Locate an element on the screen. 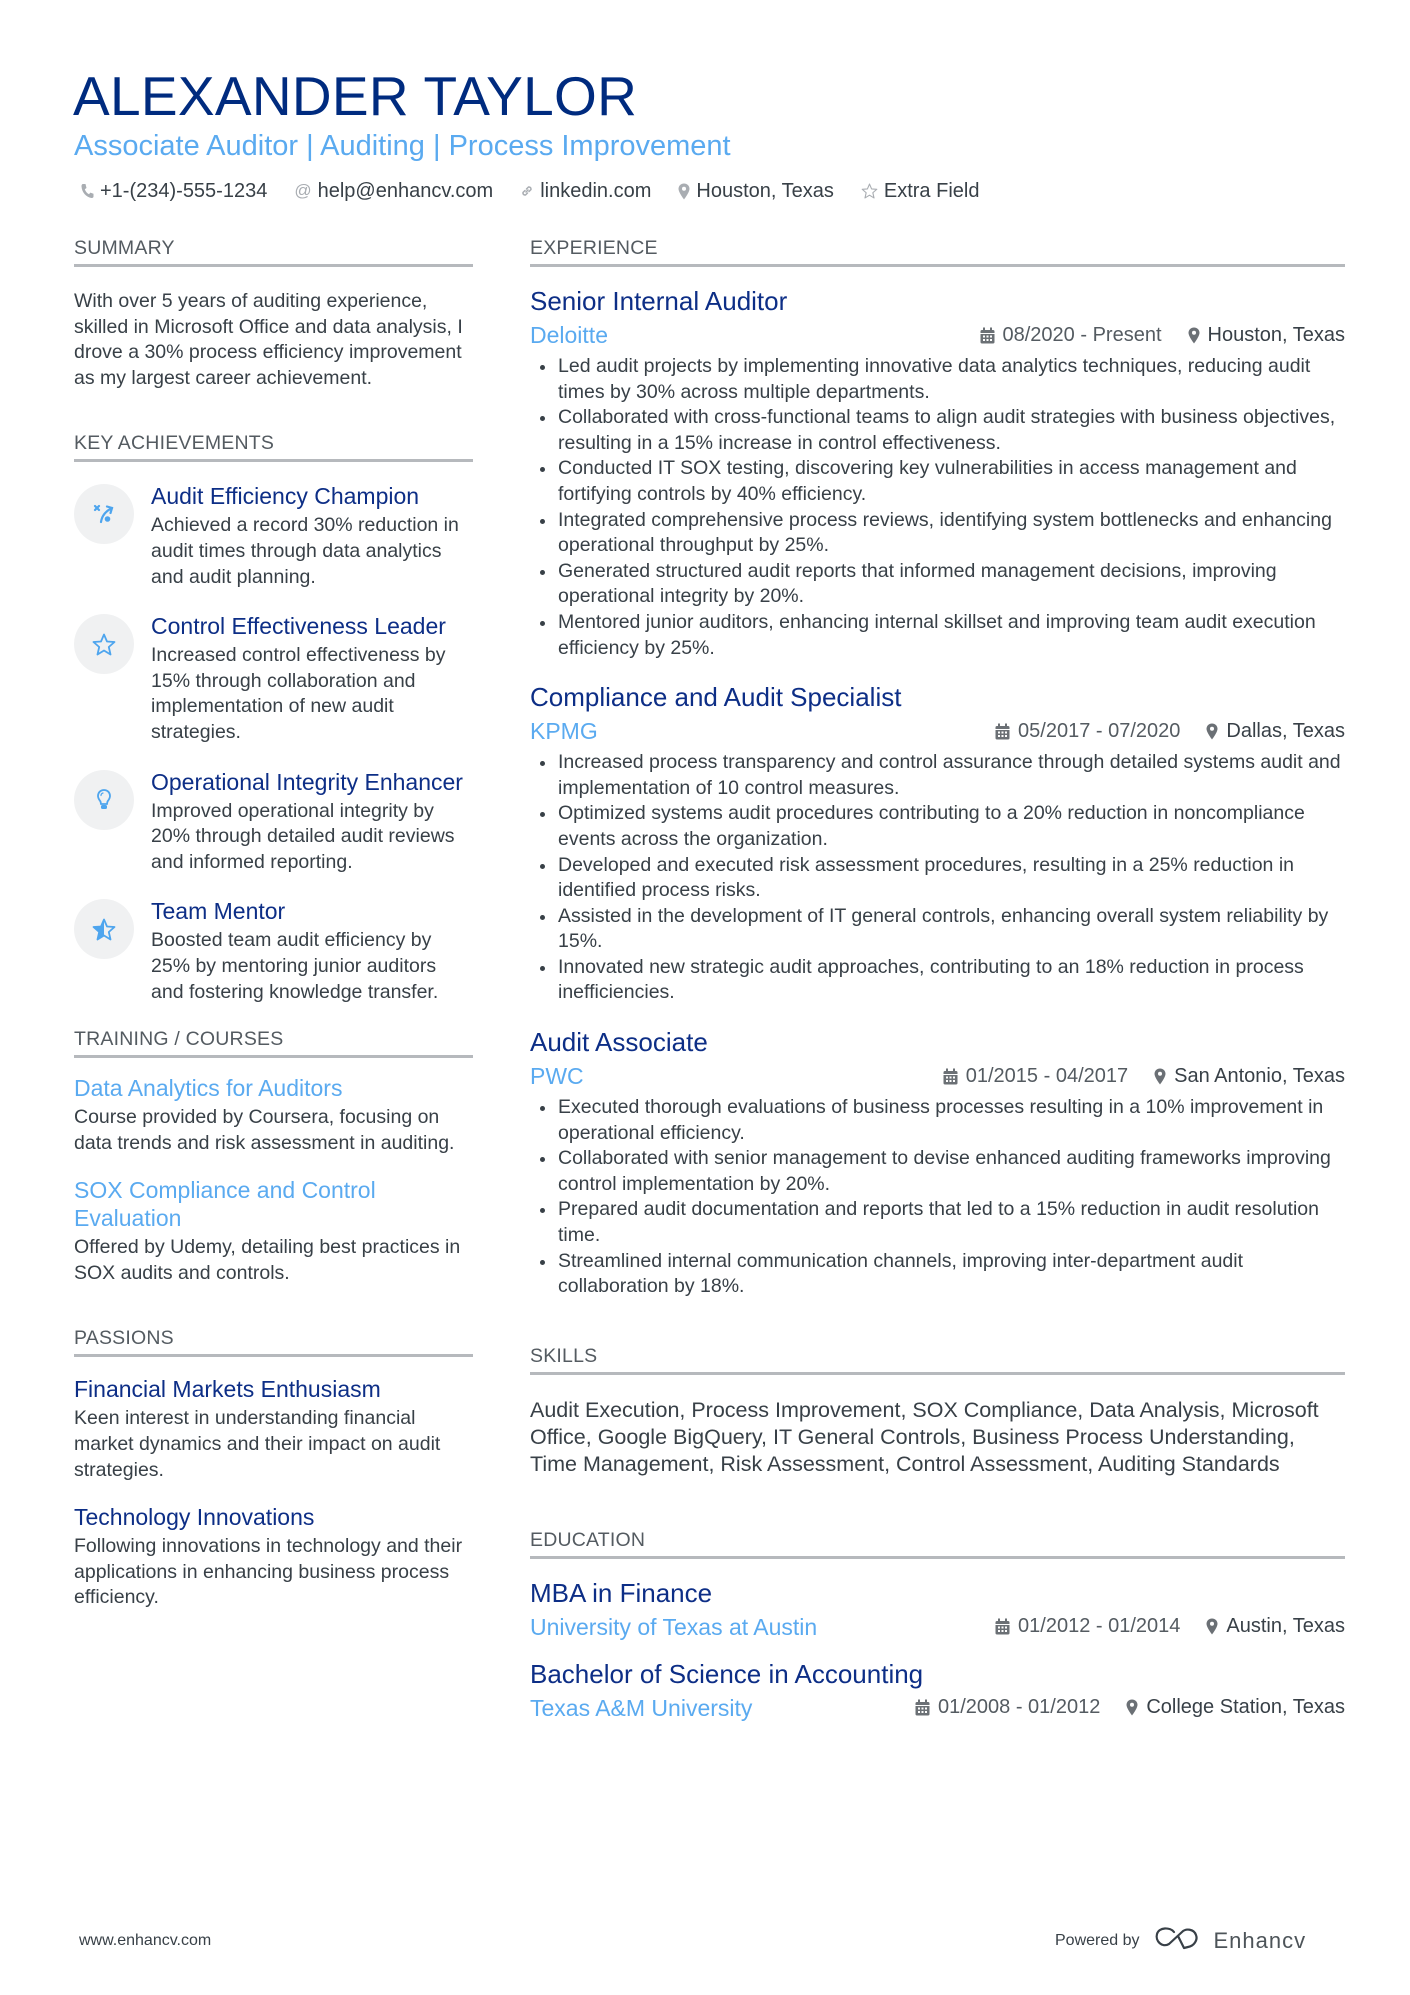 The height and width of the screenshot is (1995, 1410). star-outline-icon is located at coordinates (104, 644).